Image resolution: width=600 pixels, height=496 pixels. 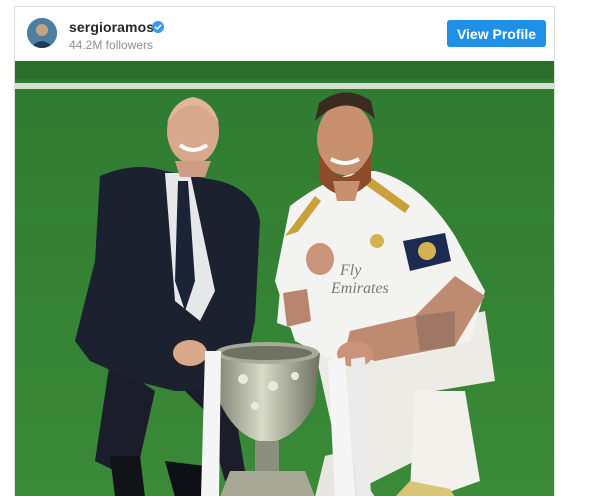 I want to click on username: sergioramos, so click(x=111, y=27).